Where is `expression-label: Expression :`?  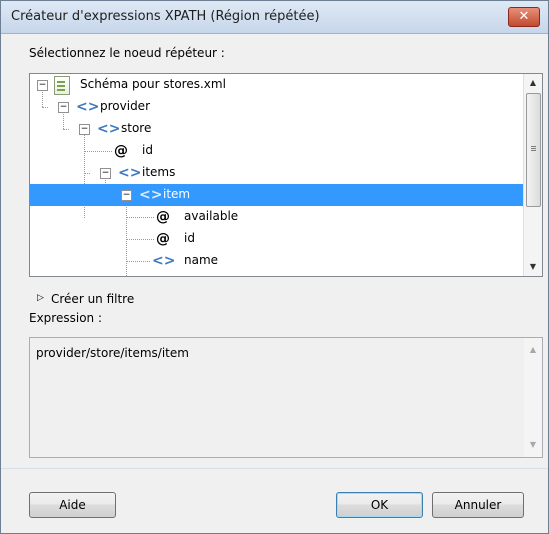 expression-label: Expression : is located at coordinates (65, 318).